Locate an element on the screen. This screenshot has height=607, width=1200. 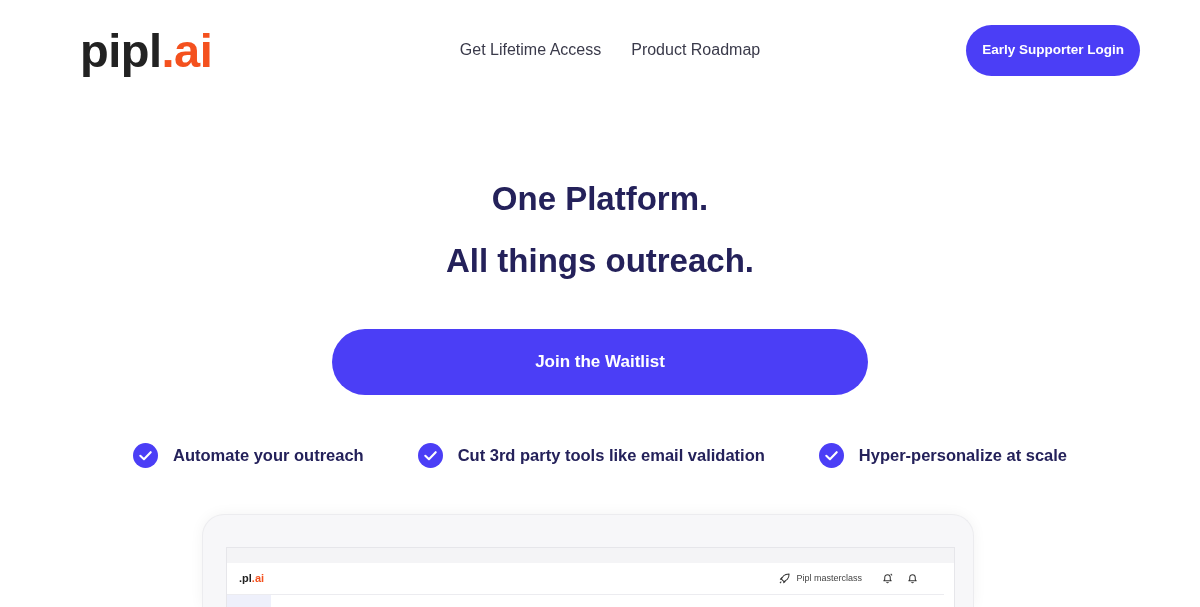
app-logo: .pl.ai is located at coordinates (252, 579).